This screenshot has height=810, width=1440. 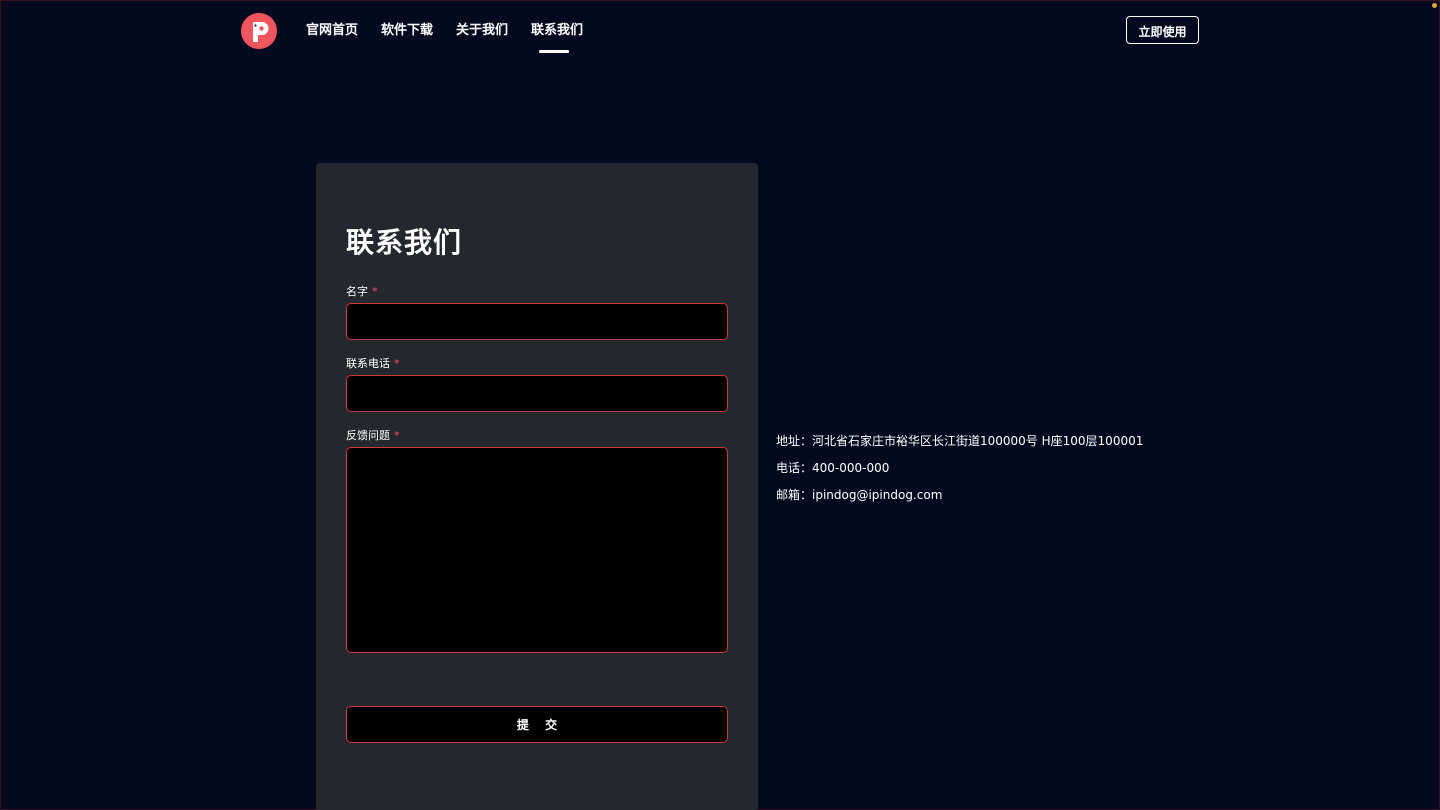 What do you see at coordinates (404, 242) in the screenshot?
I see `form-title: 联系我们` at bounding box center [404, 242].